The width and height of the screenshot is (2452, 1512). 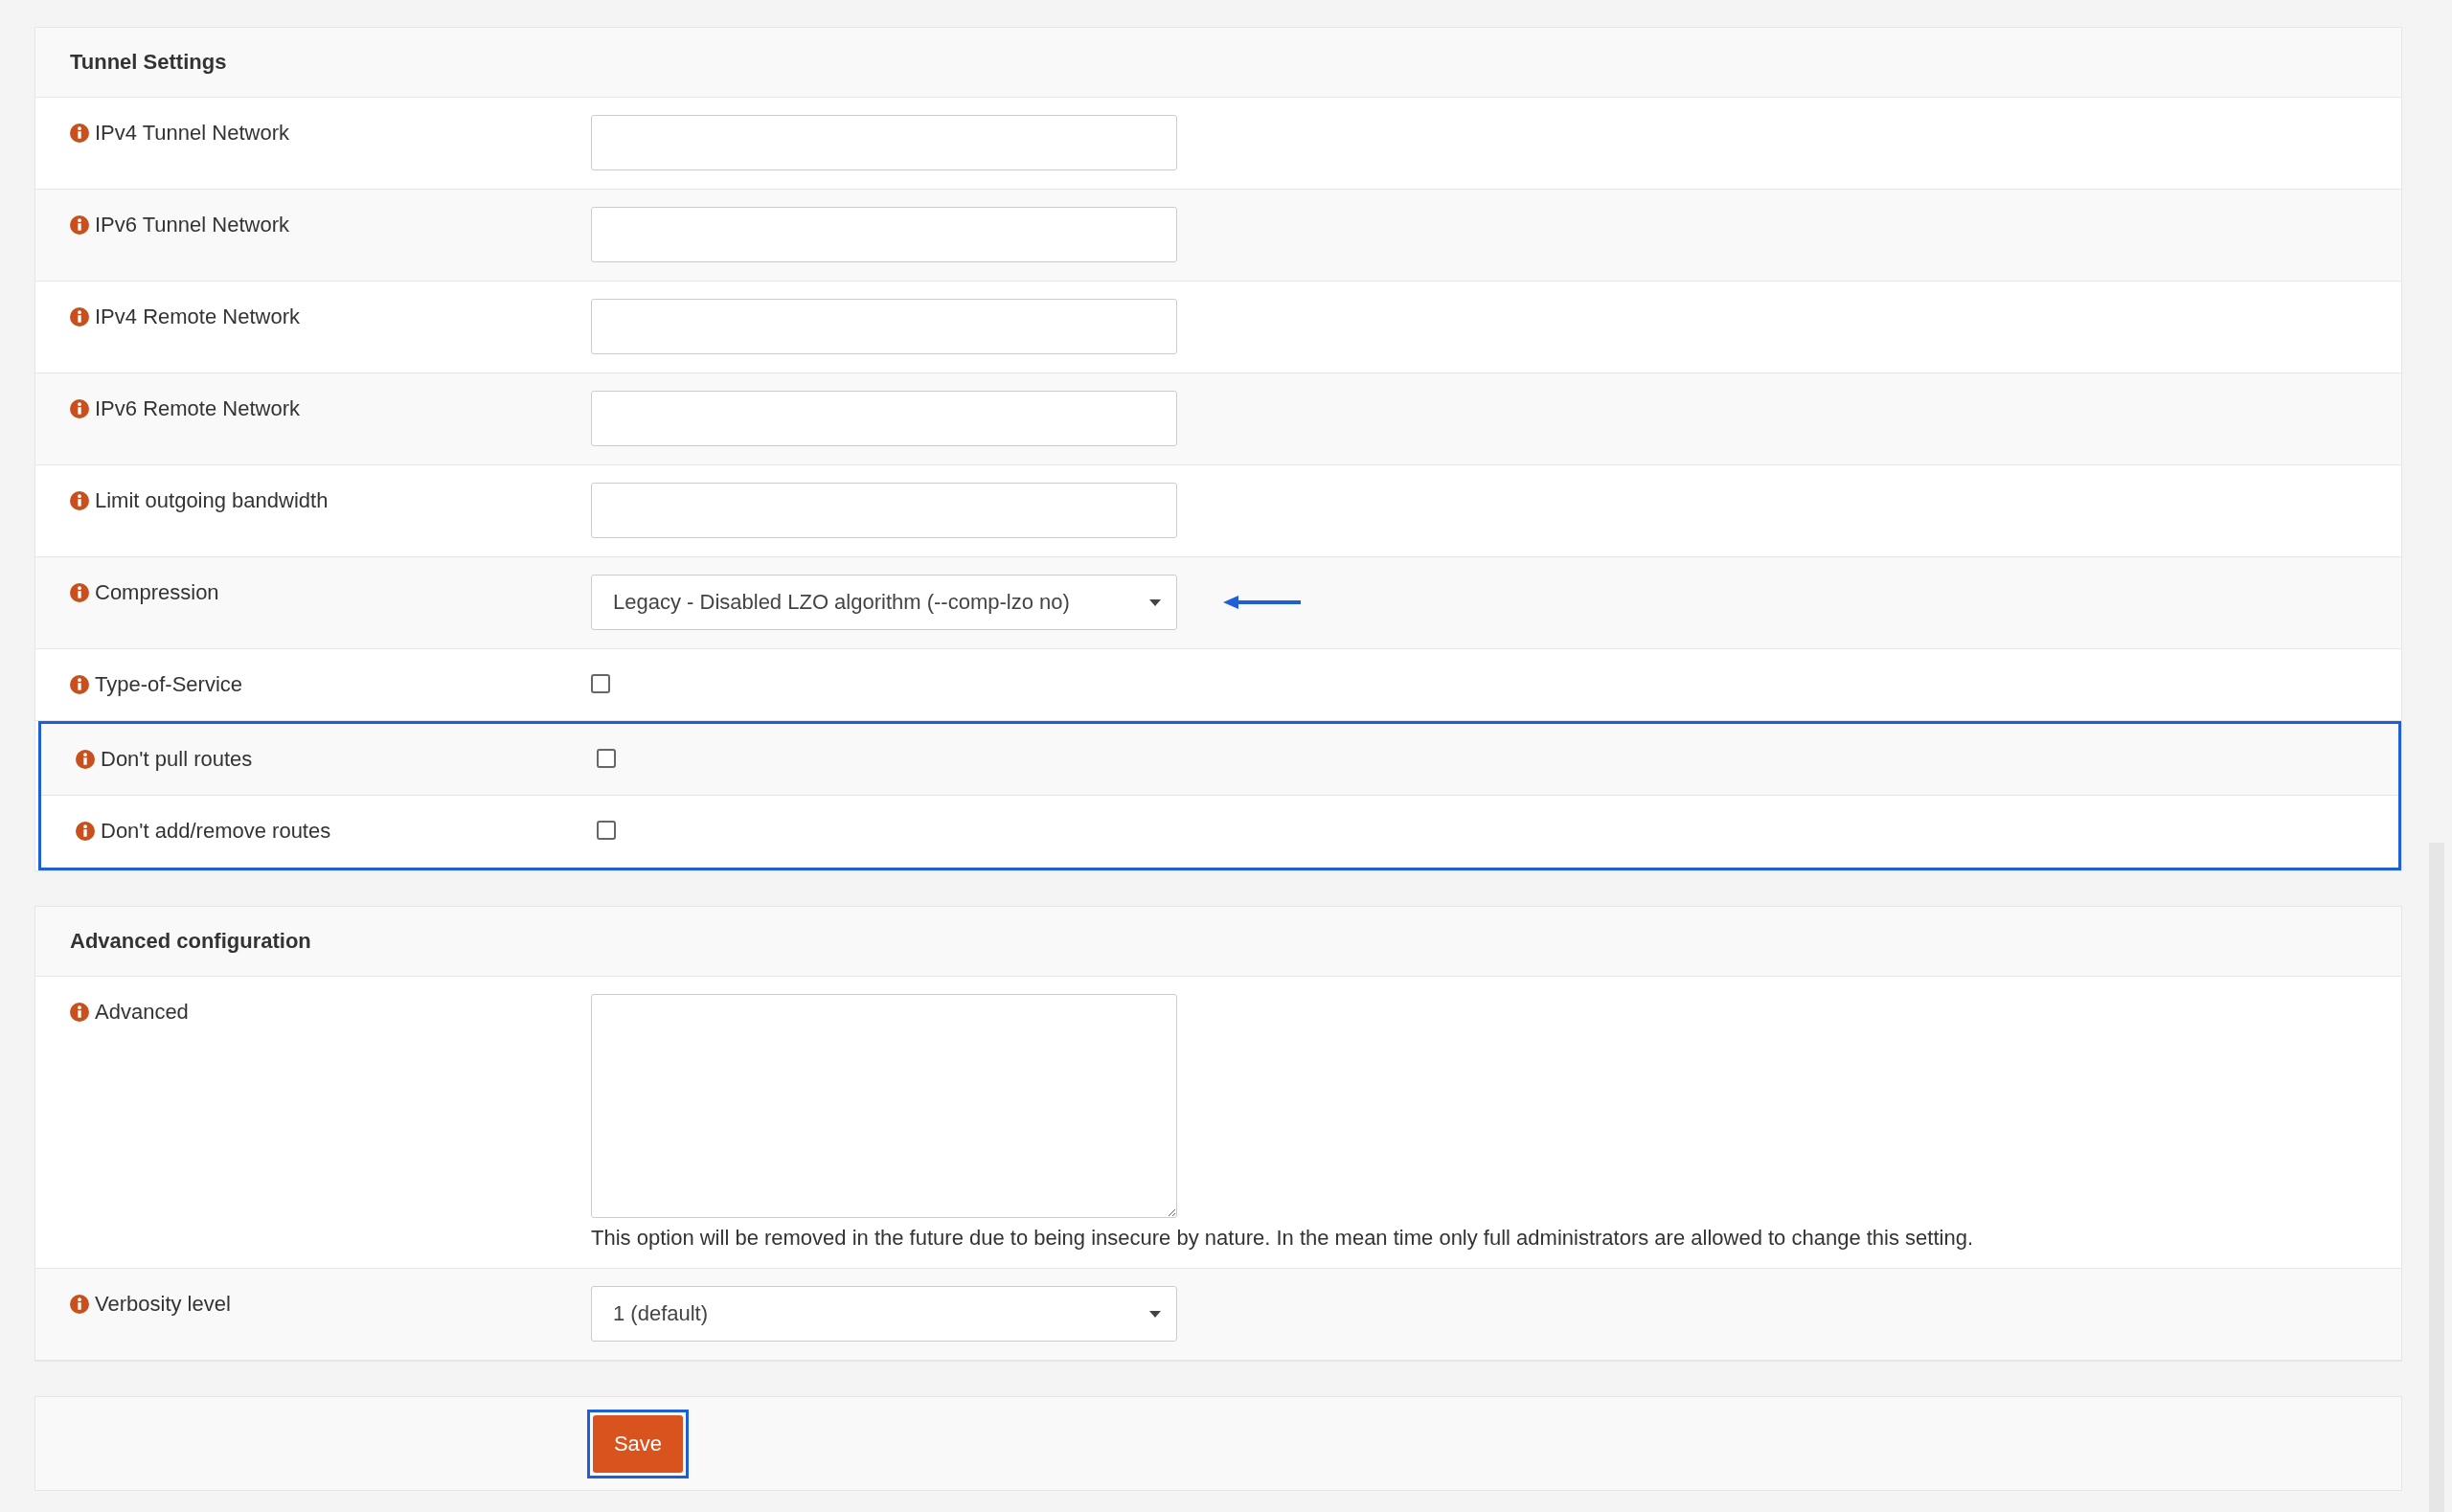 I want to click on section-title: Advanced configuration, so click(x=190, y=941).